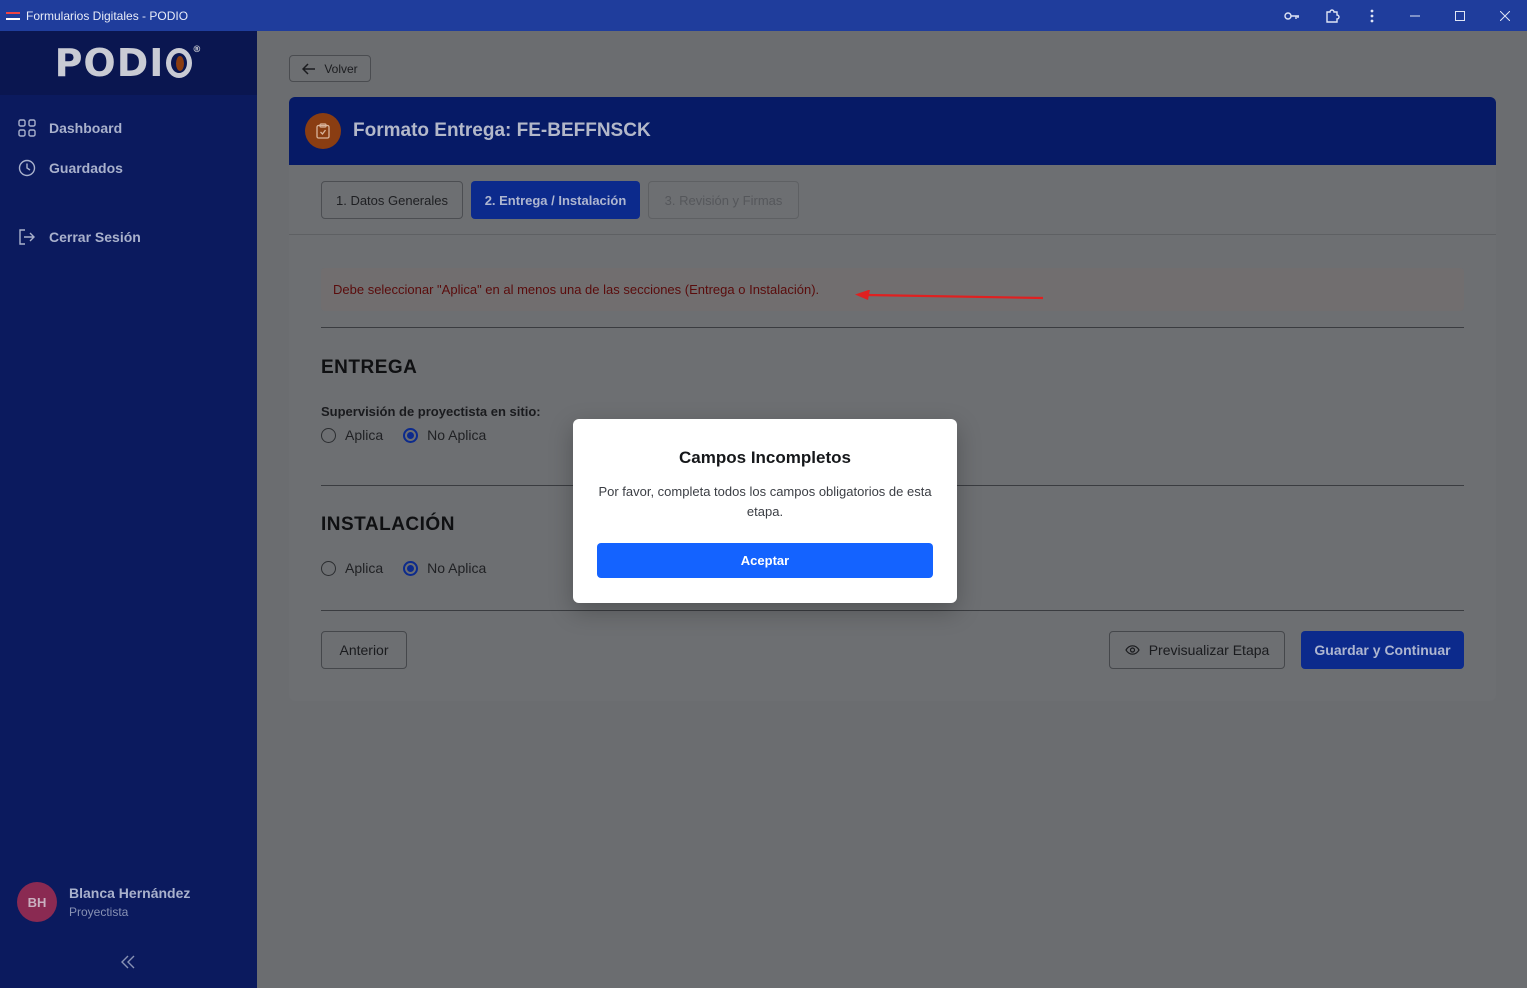 The image size is (1527, 988). Describe the element at coordinates (86, 168) in the screenshot. I see `sidebar-item-label: Guardados` at that location.